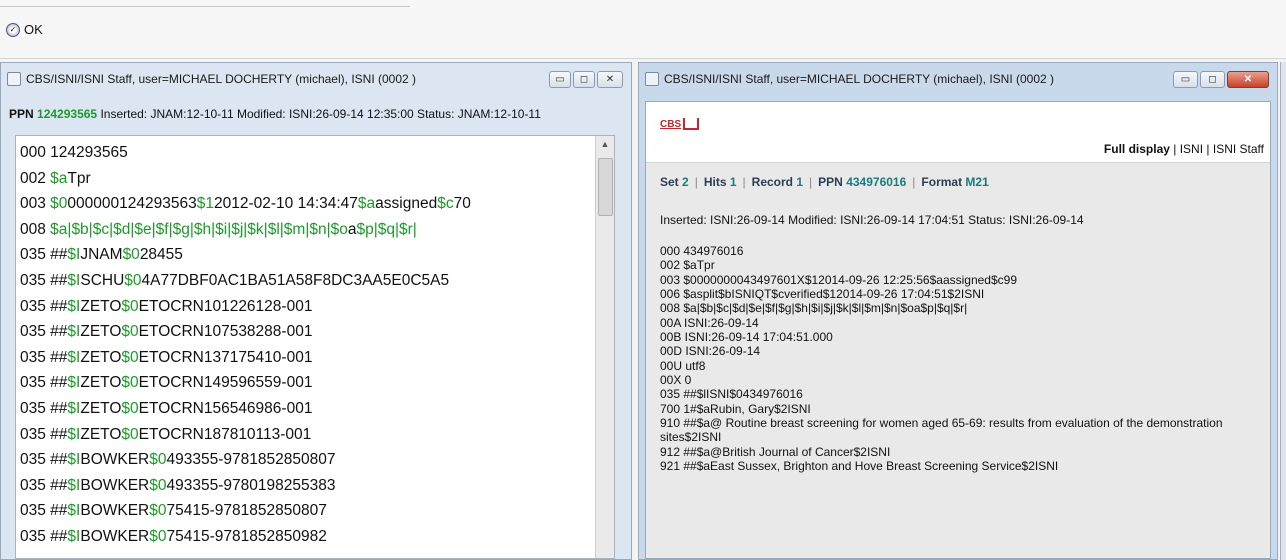  I want to click on record-line: 035 ##$IZETO$0ETOCRN187810113-001, so click(306, 435).